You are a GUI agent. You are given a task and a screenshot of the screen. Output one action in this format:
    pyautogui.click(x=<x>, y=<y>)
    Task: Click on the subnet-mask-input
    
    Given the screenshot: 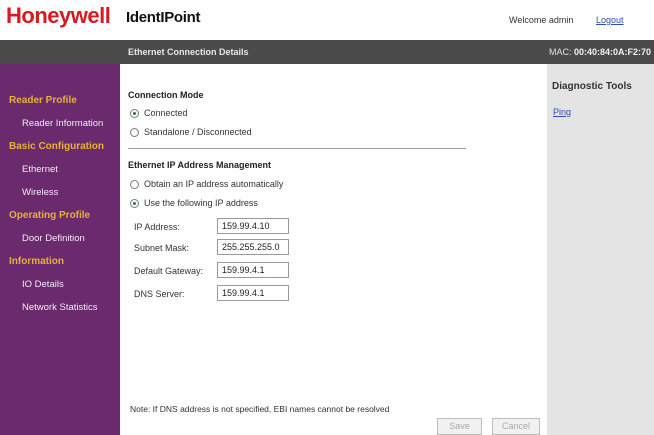 What is the action you would take?
    pyautogui.click(x=253, y=247)
    